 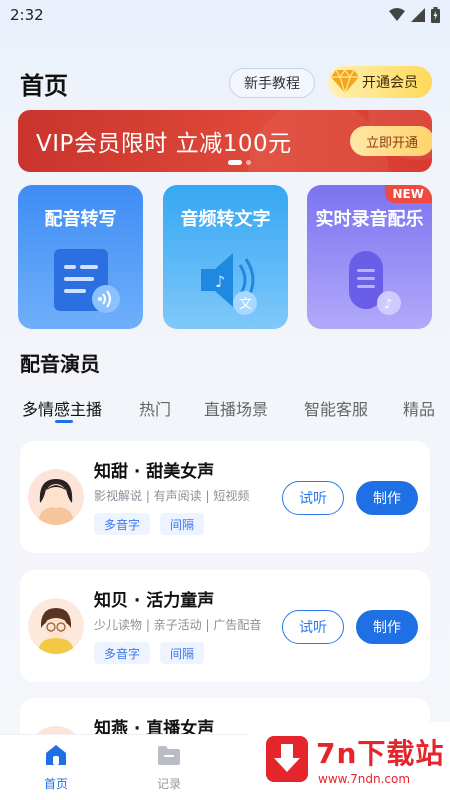 What do you see at coordinates (336, 408) in the screenshot?
I see `tab-smart-service: 智能客服` at bounding box center [336, 408].